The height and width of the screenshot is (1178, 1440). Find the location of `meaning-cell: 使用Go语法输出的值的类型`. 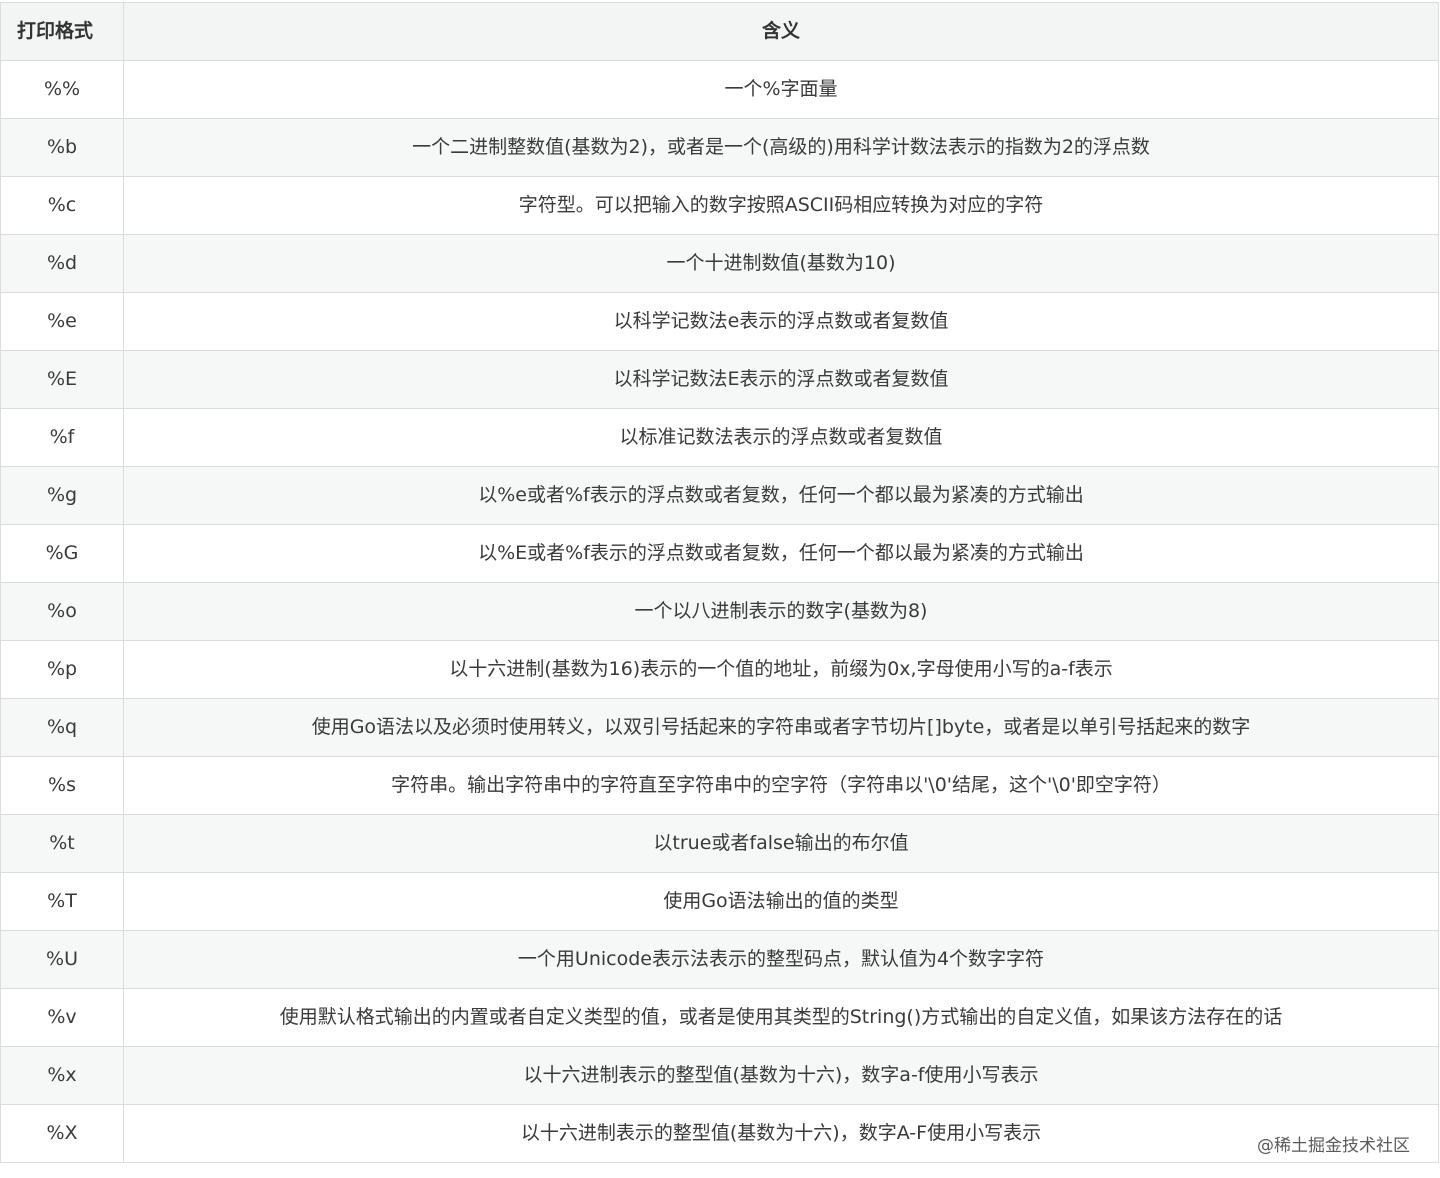

meaning-cell: 使用Go语法输出的值的类型 is located at coordinates (781, 901).